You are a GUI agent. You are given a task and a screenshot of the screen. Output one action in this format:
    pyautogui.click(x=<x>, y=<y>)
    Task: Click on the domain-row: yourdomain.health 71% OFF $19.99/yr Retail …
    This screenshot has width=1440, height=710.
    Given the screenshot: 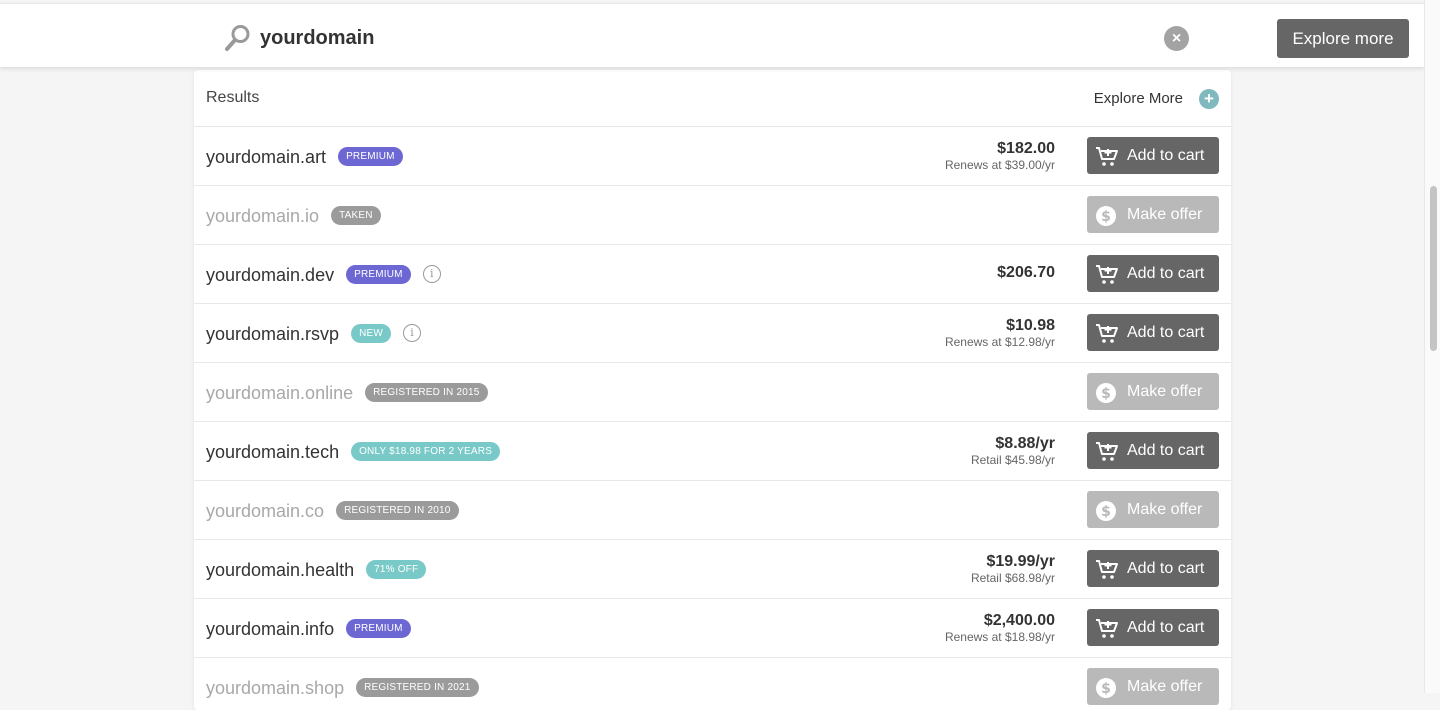 What is the action you would take?
    pyautogui.click(x=712, y=569)
    